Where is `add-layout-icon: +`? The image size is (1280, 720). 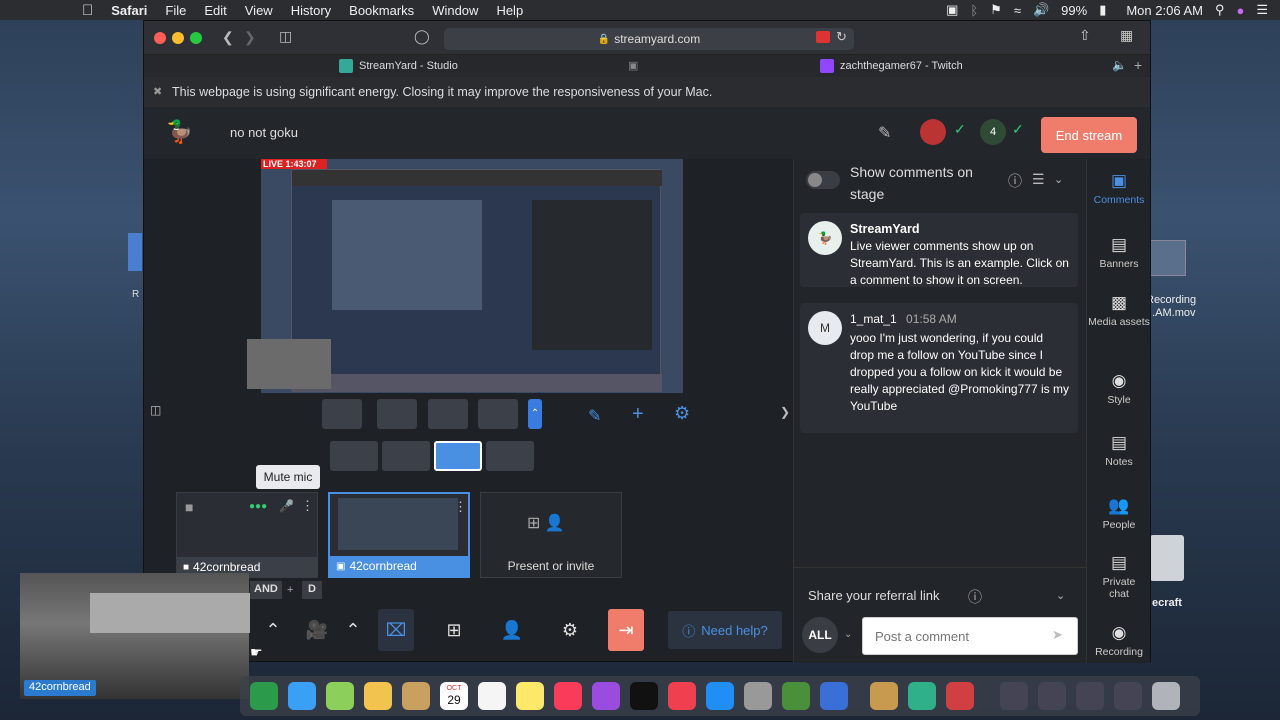 add-layout-icon: + is located at coordinates (638, 414).